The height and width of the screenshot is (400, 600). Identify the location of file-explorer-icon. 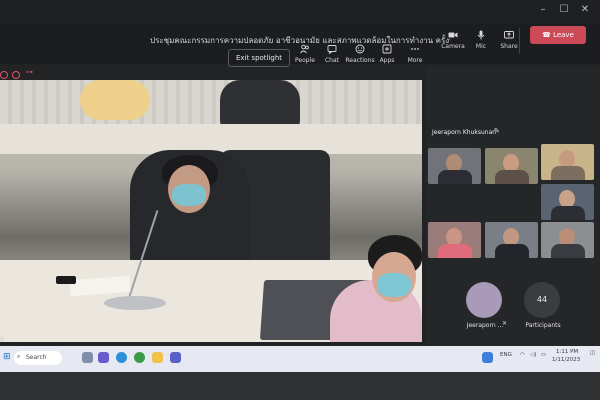
(157, 357).